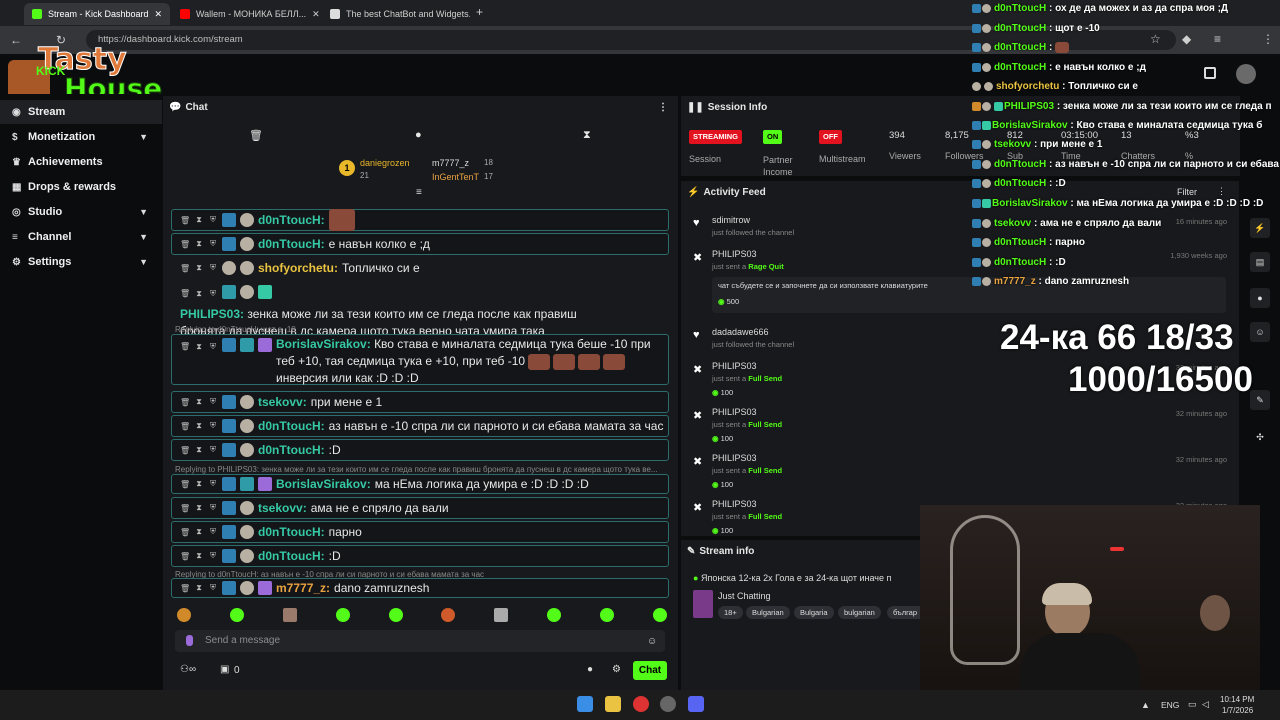  What do you see at coordinates (385, 163) in the screenshot?
I see `gifter-name: daniegrozen` at bounding box center [385, 163].